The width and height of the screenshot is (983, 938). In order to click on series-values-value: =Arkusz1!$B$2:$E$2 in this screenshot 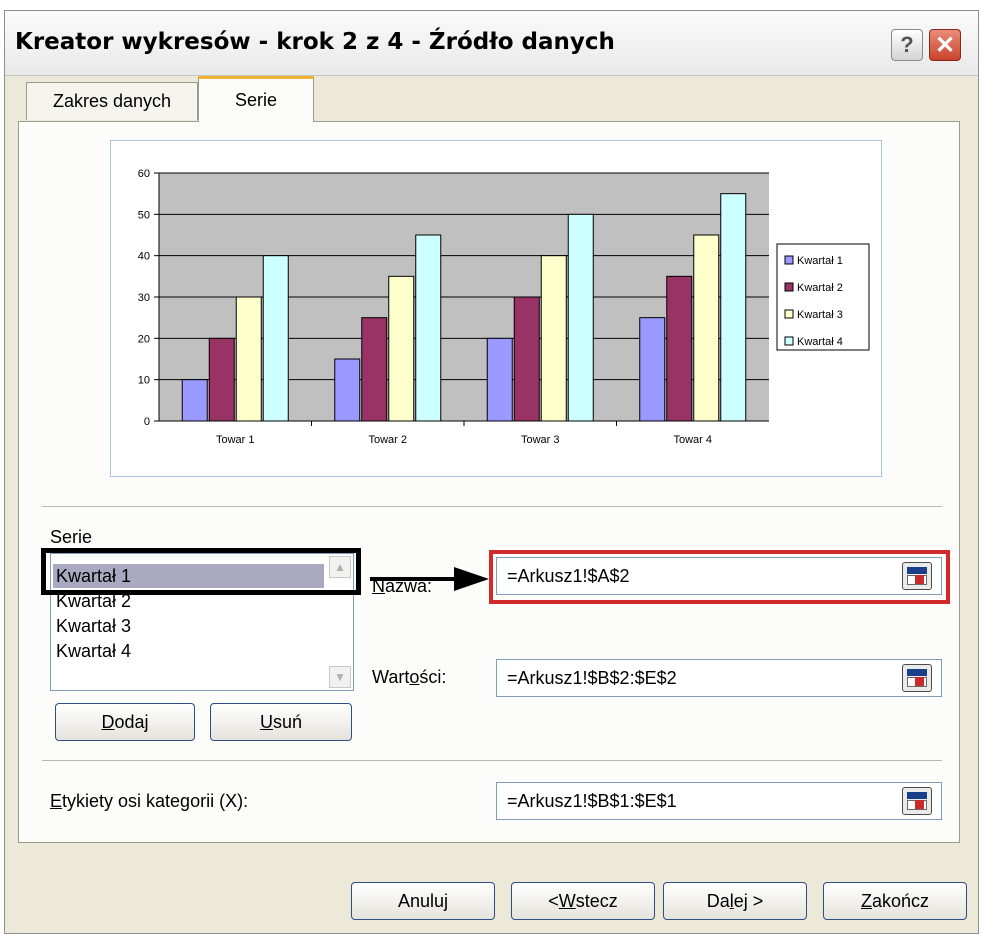, I will do `click(592, 677)`.